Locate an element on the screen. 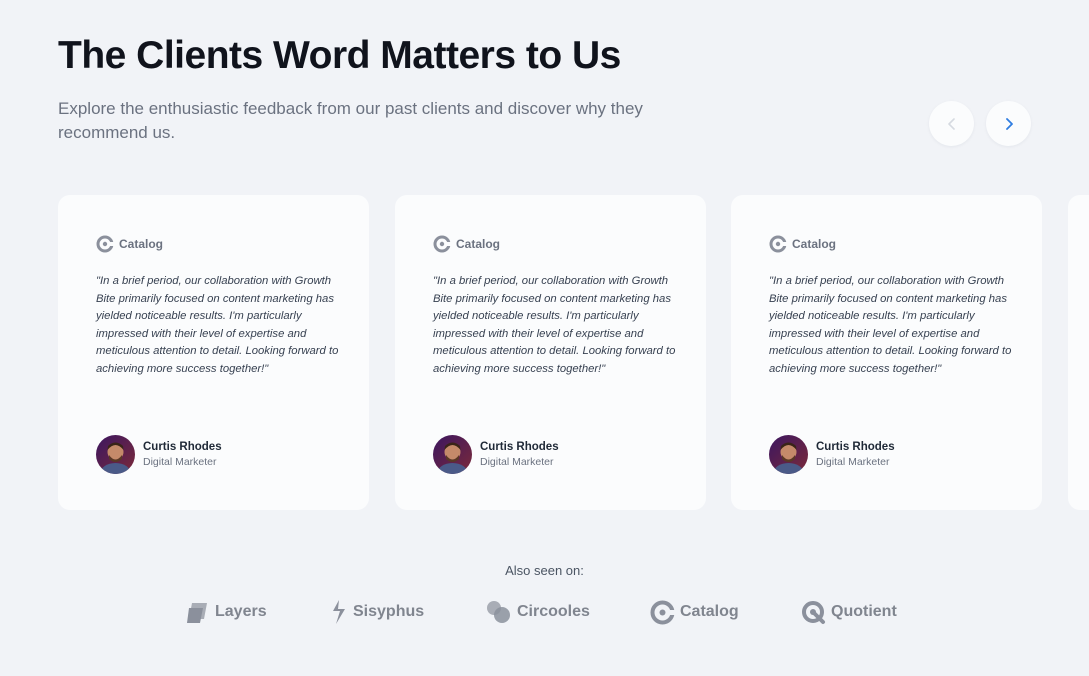 This screenshot has width=1089, height=676. quotient-logo-icon is located at coordinates (813, 612).